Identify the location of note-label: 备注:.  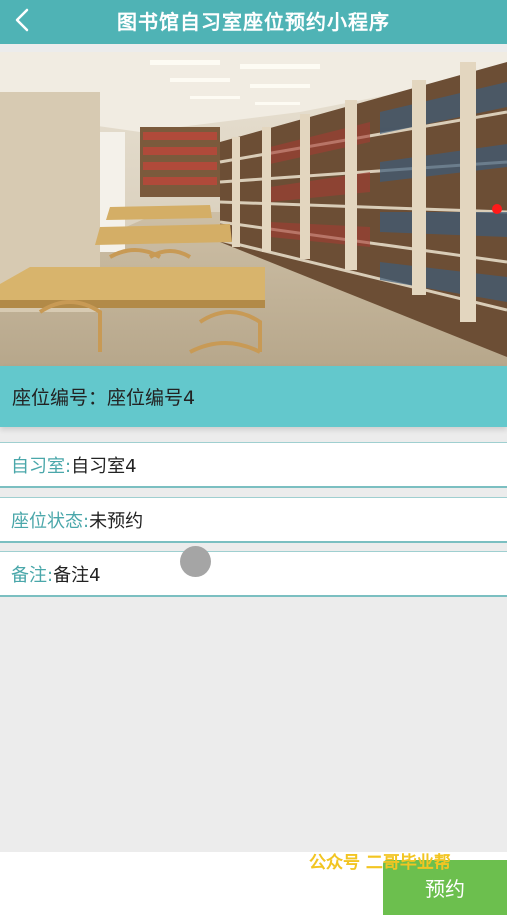
(32, 575).